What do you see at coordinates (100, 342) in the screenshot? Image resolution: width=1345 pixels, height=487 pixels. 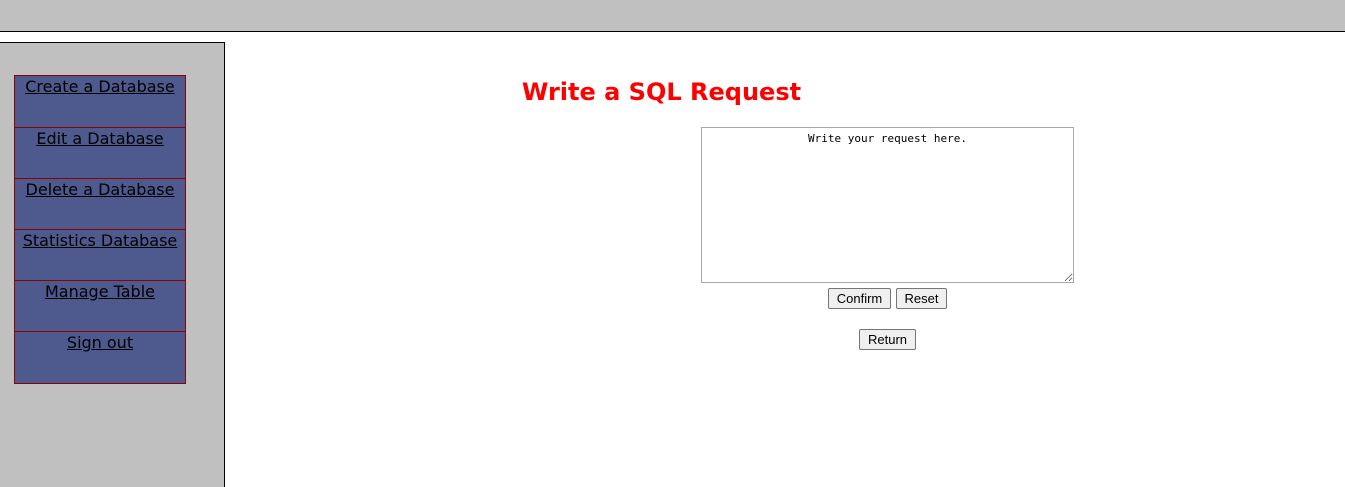 I see `sign-out-link: Sign out` at bounding box center [100, 342].